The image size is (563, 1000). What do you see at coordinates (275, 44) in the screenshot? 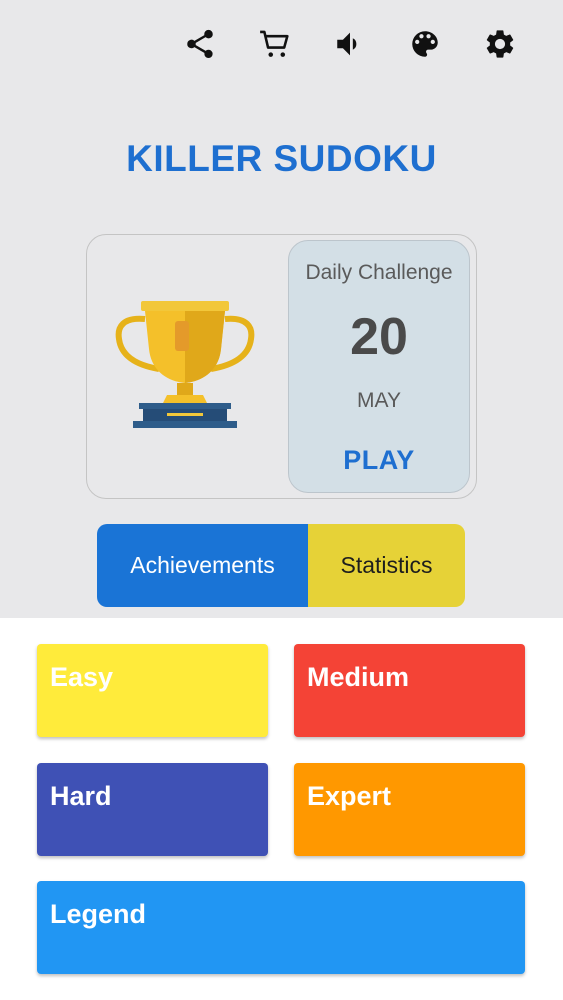
I see `cart-icon` at bounding box center [275, 44].